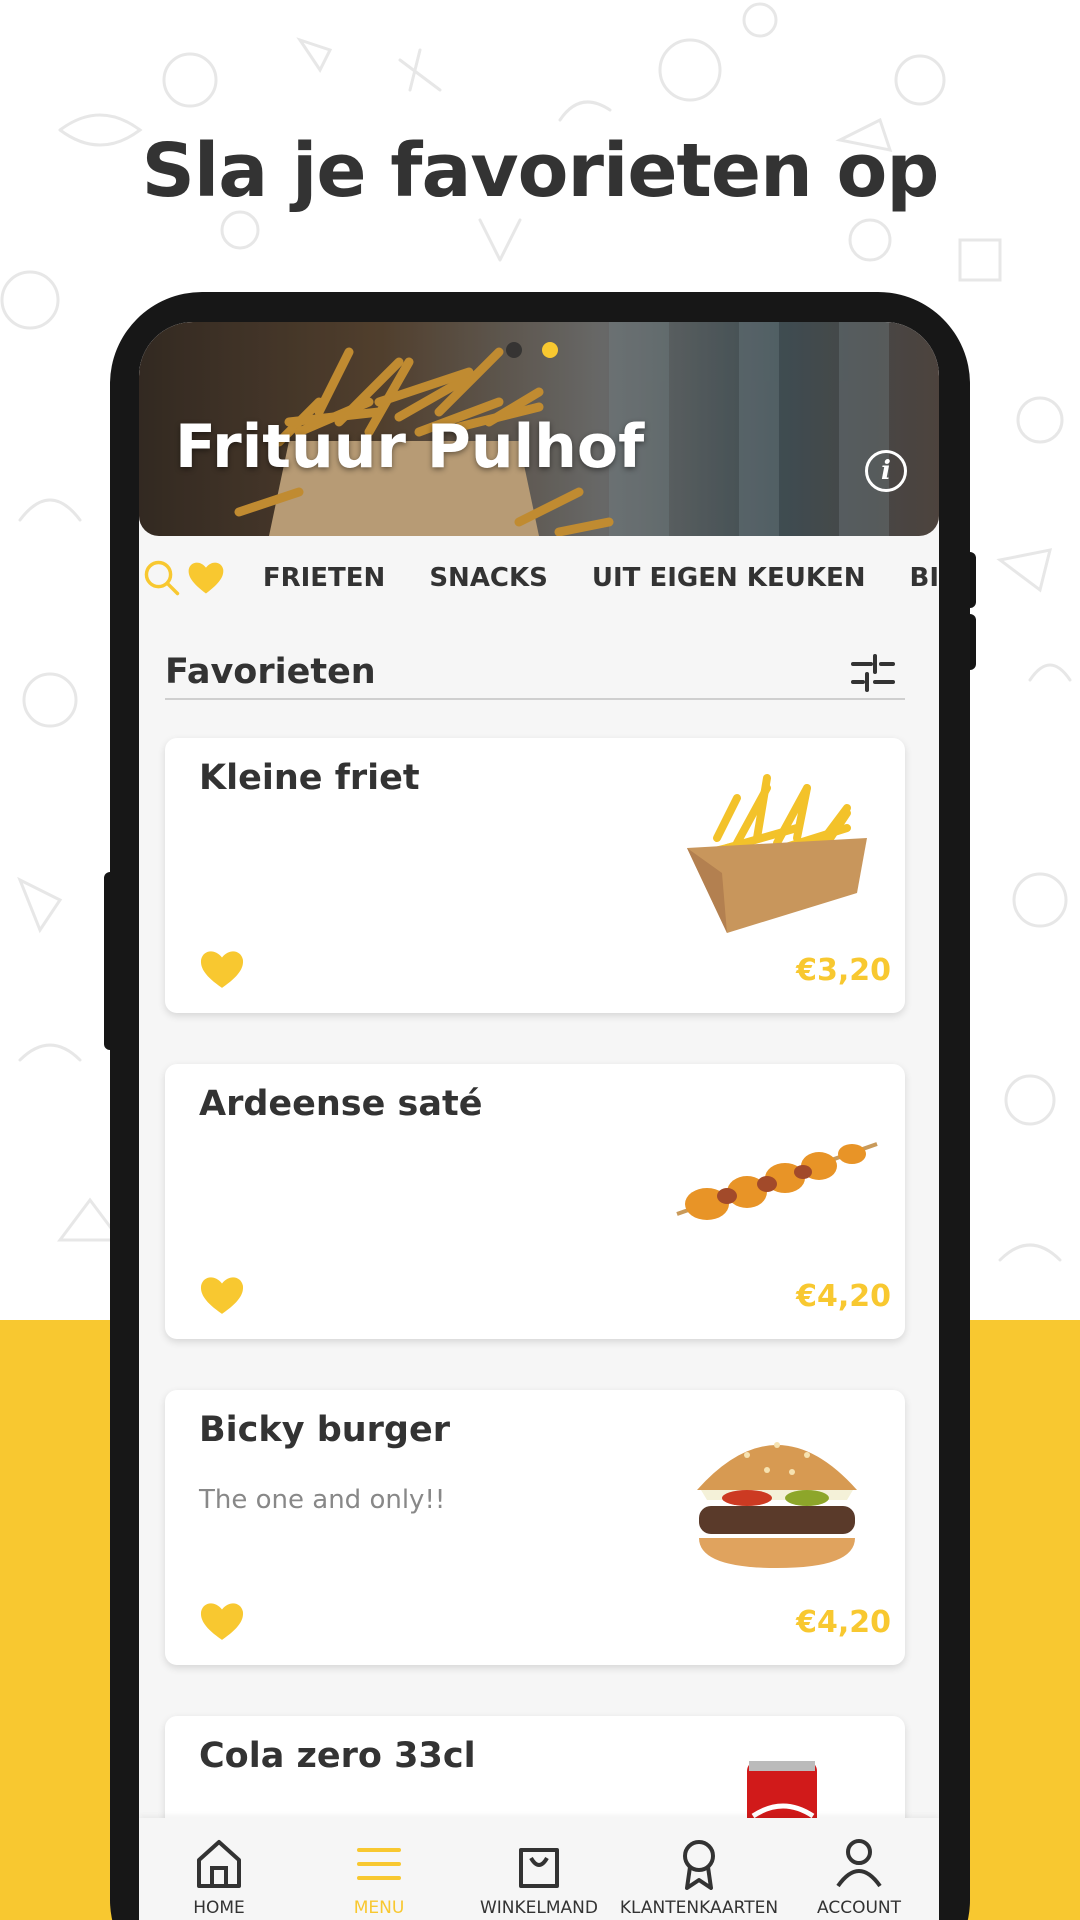 Image resolution: width=1080 pixels, height=1920 pixels. I want to click on restaurant-hero-banner: Frituur Pulhof i, so click(539, 429).